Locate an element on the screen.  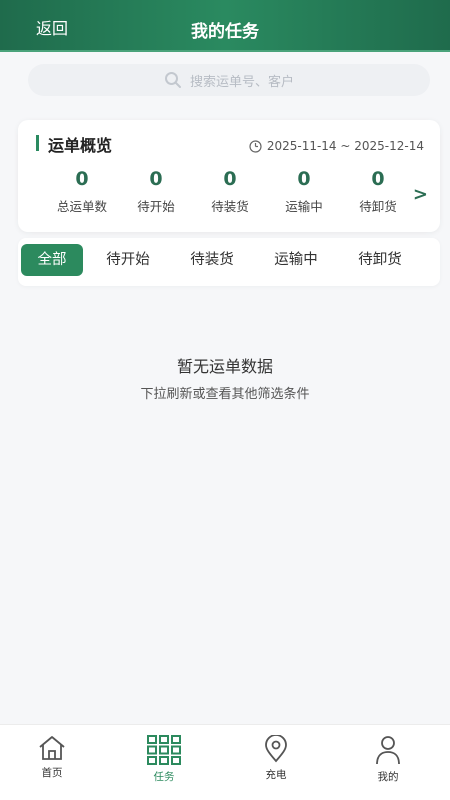
stats-row: 0 总运单数 0 待开始 0 待装货 0 运输中 0 待卸货 is located at coordinates (229, 198).